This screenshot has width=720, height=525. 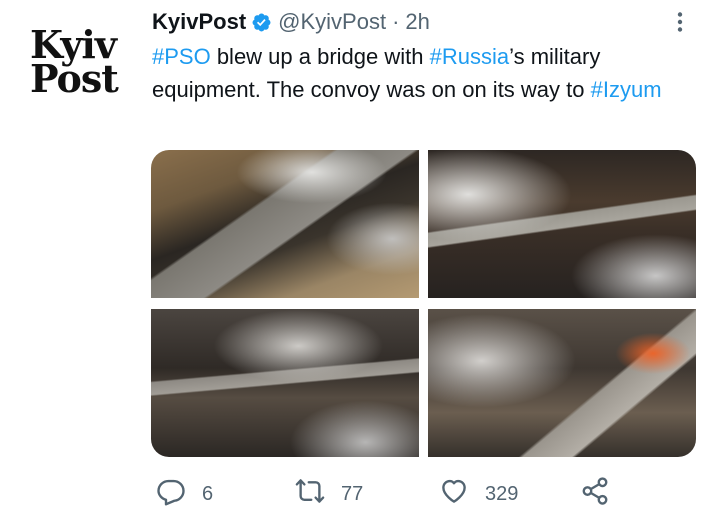 What do you see at coordinates (320, 56) in the screenshot?
I see `tweet-text-part: blew up a bridge with` at bounding box center [320, 56].